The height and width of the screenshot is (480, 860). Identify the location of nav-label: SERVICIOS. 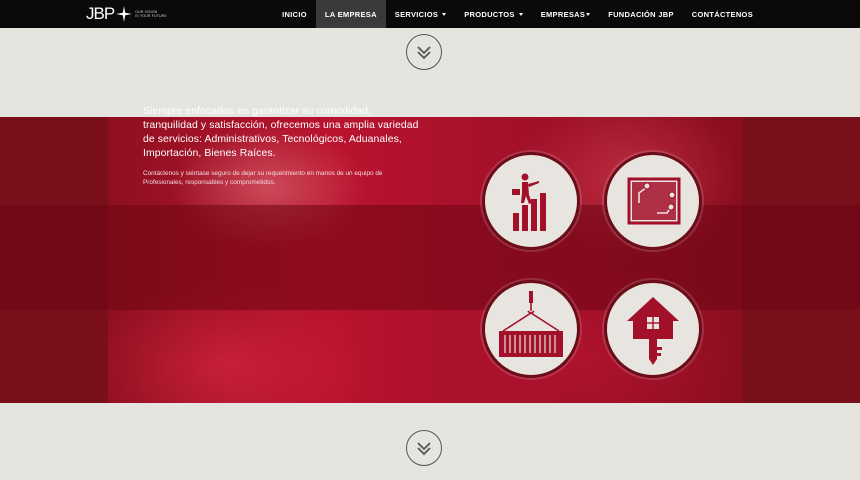
(416, 14).